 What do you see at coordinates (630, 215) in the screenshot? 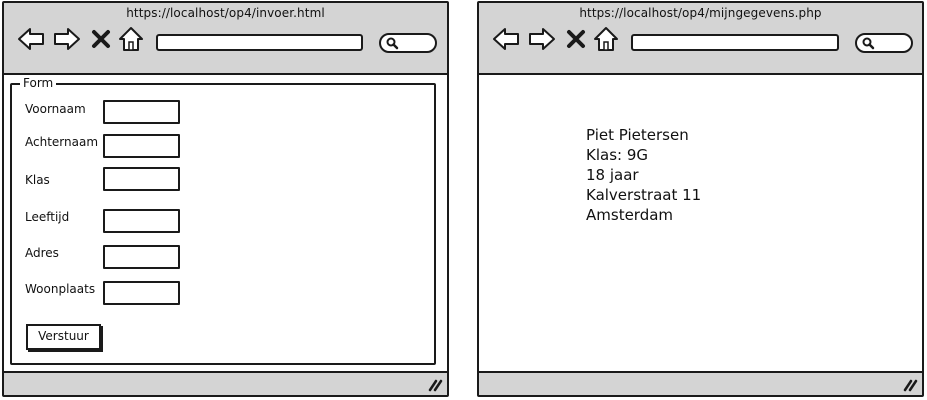
I see `detail-city: Amsterdam` at bounding box center [630, 215].